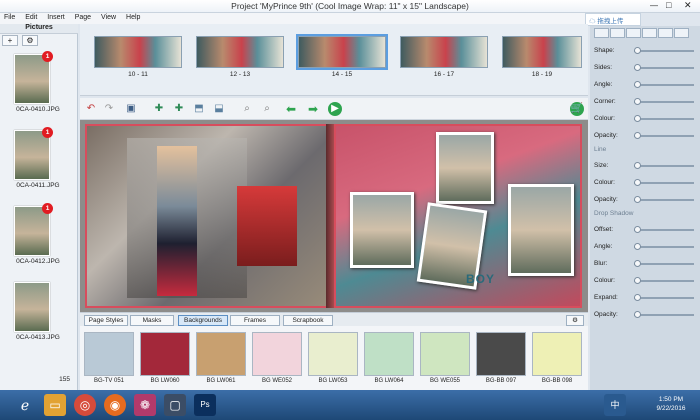 The width and height of the screenshot is (700, 420). What do you see at coordinates (247, 109) in the screenshot?
I see `zoom-in-icon: ⌕` at bounding box center [247, 109].